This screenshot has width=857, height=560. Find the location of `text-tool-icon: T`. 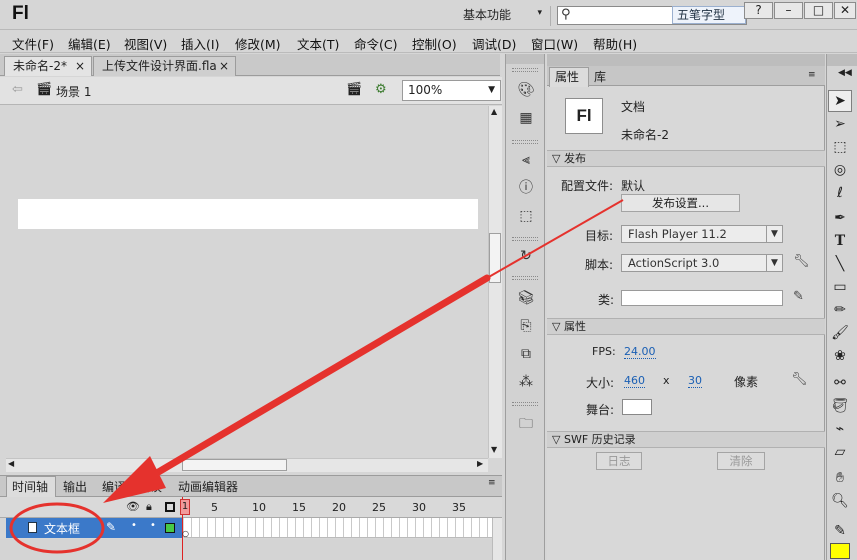

text-tool-icon: T is located at coordinates (840, 241).